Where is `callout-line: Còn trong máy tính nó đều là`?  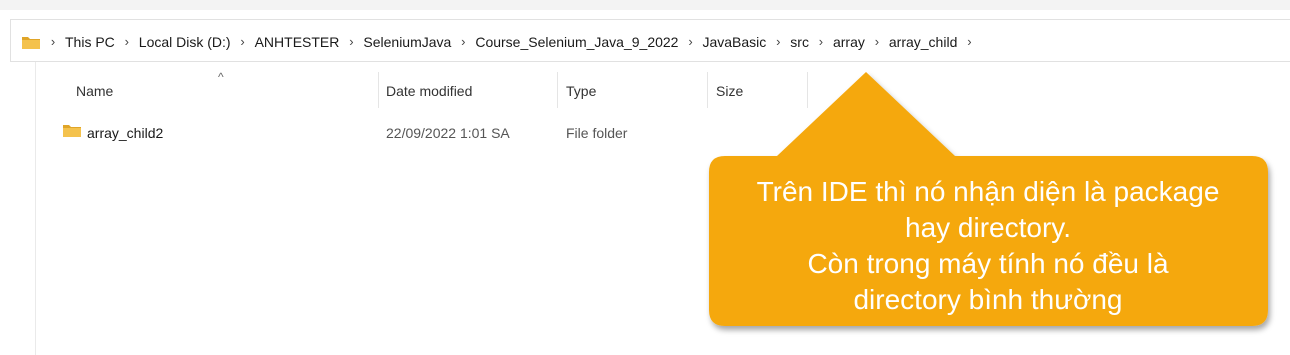
callout-line: Còn trong máy tính nó đều là is located at coordinates (988, 263).